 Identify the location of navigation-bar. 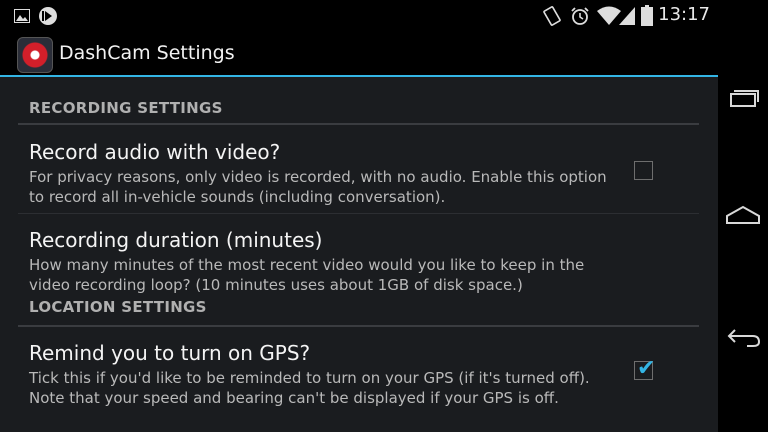
(743, 216).